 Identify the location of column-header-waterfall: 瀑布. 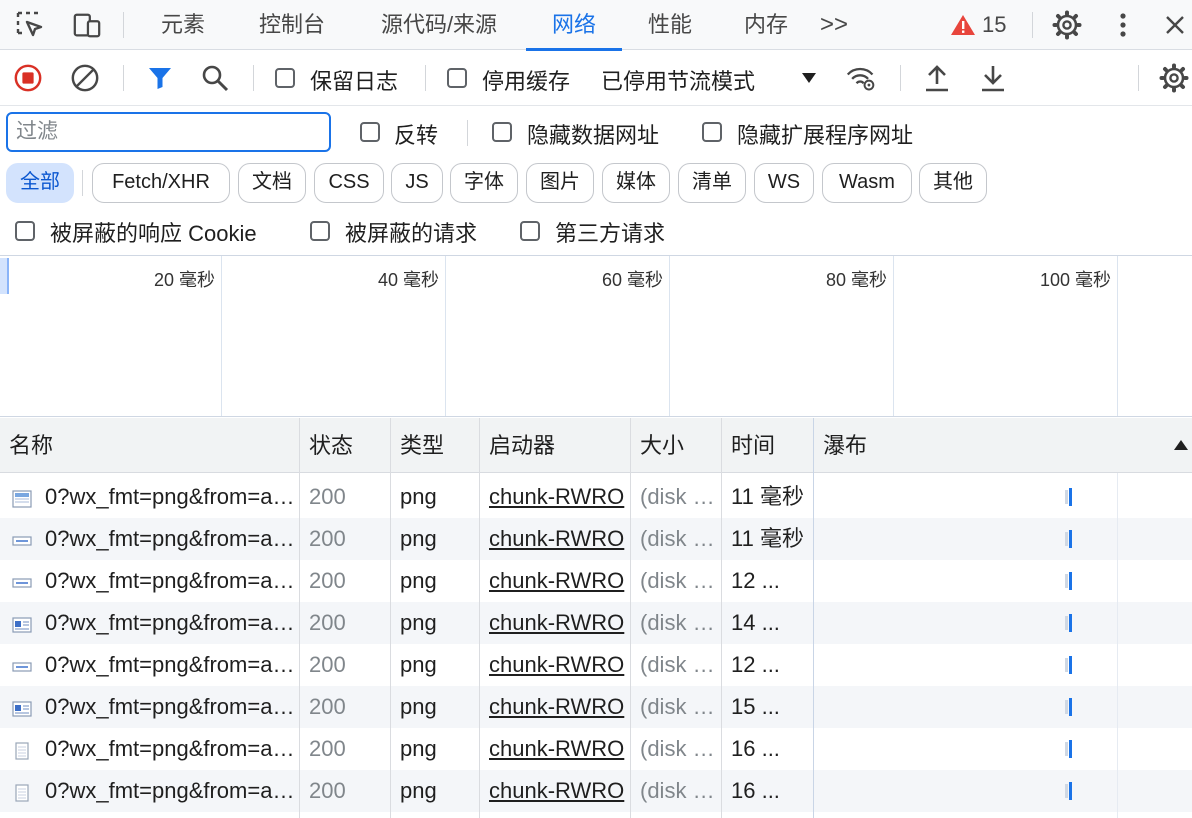
(979, 445).